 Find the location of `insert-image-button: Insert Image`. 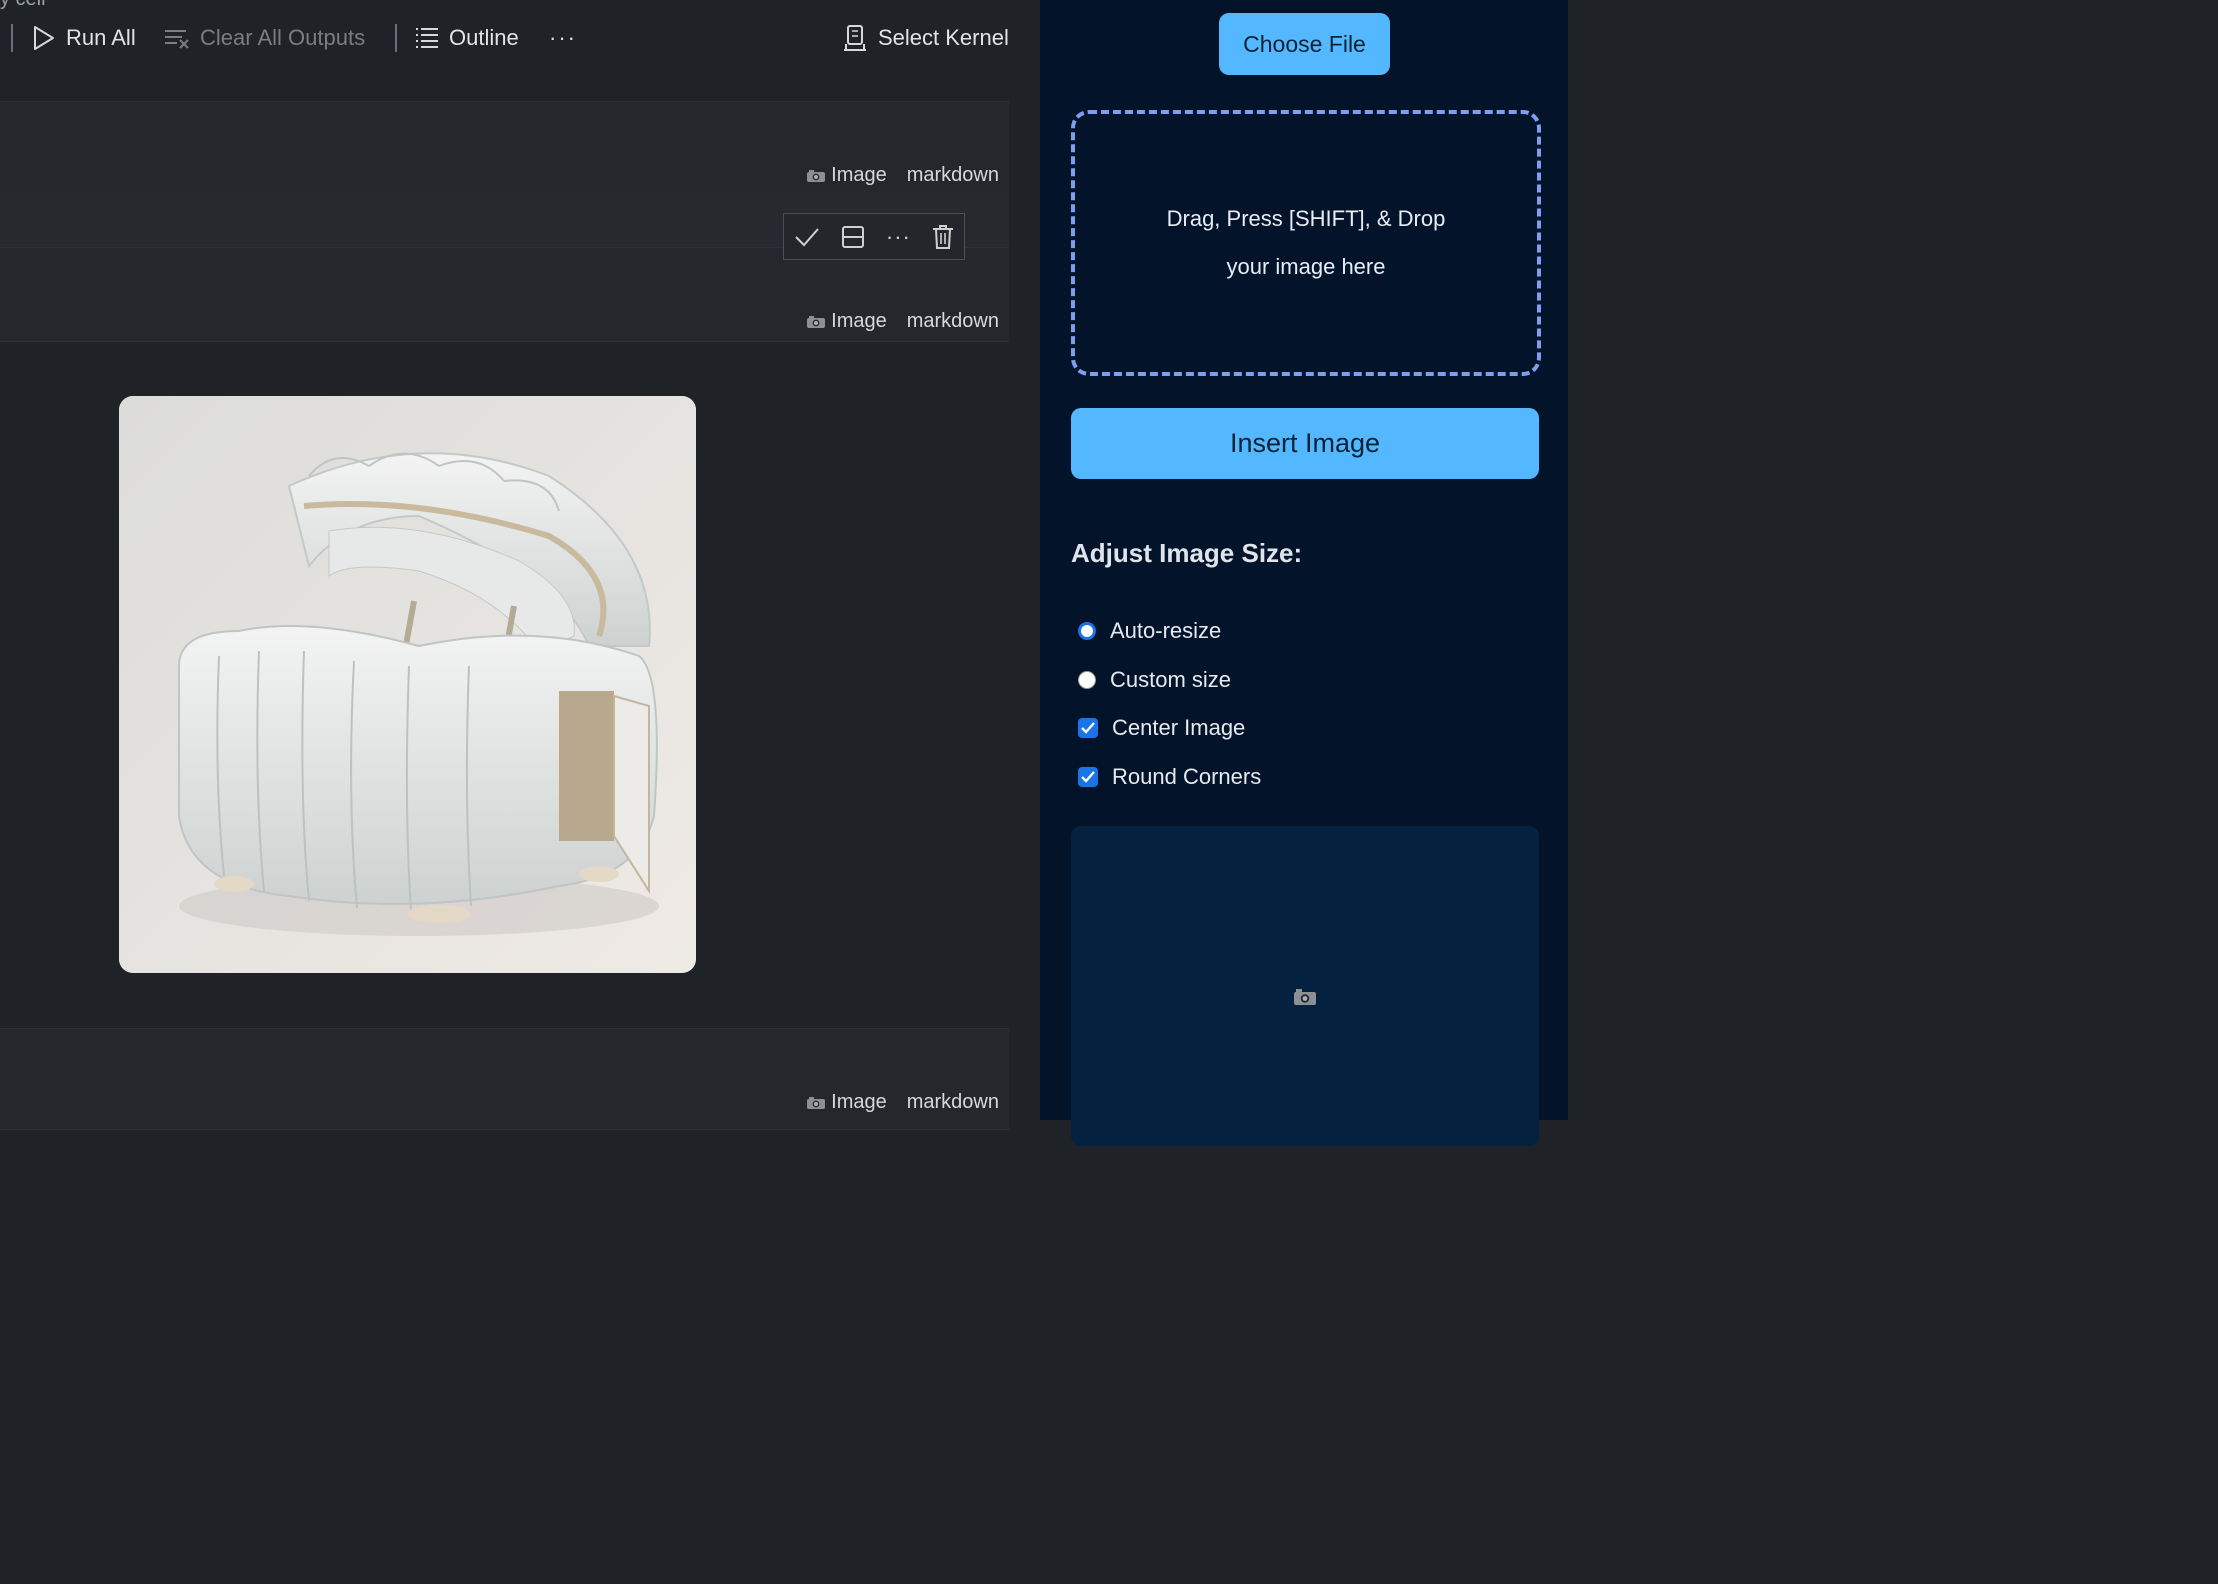

insert-image-button: Insert Image is located at coordinates (1305, 443).